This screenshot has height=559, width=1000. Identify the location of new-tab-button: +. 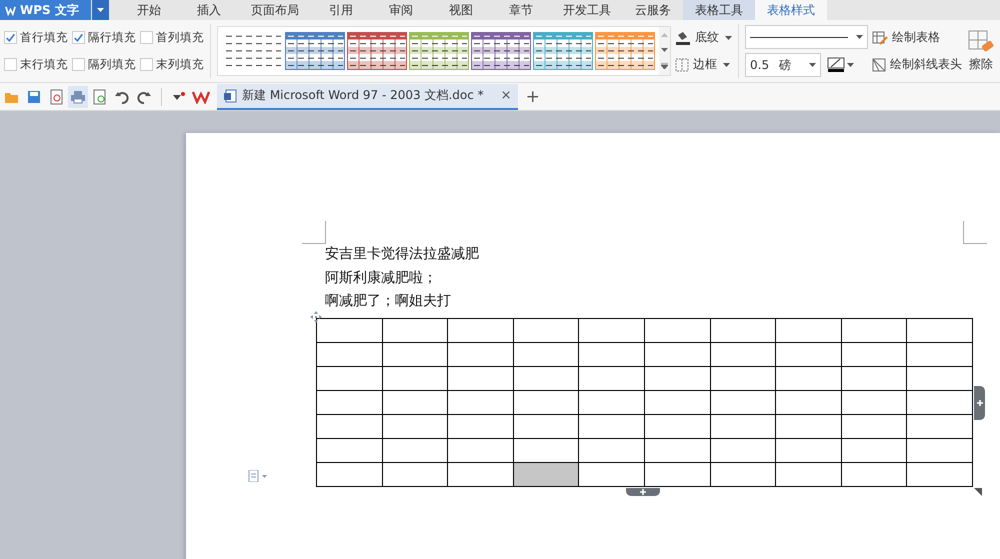
(533, 96).